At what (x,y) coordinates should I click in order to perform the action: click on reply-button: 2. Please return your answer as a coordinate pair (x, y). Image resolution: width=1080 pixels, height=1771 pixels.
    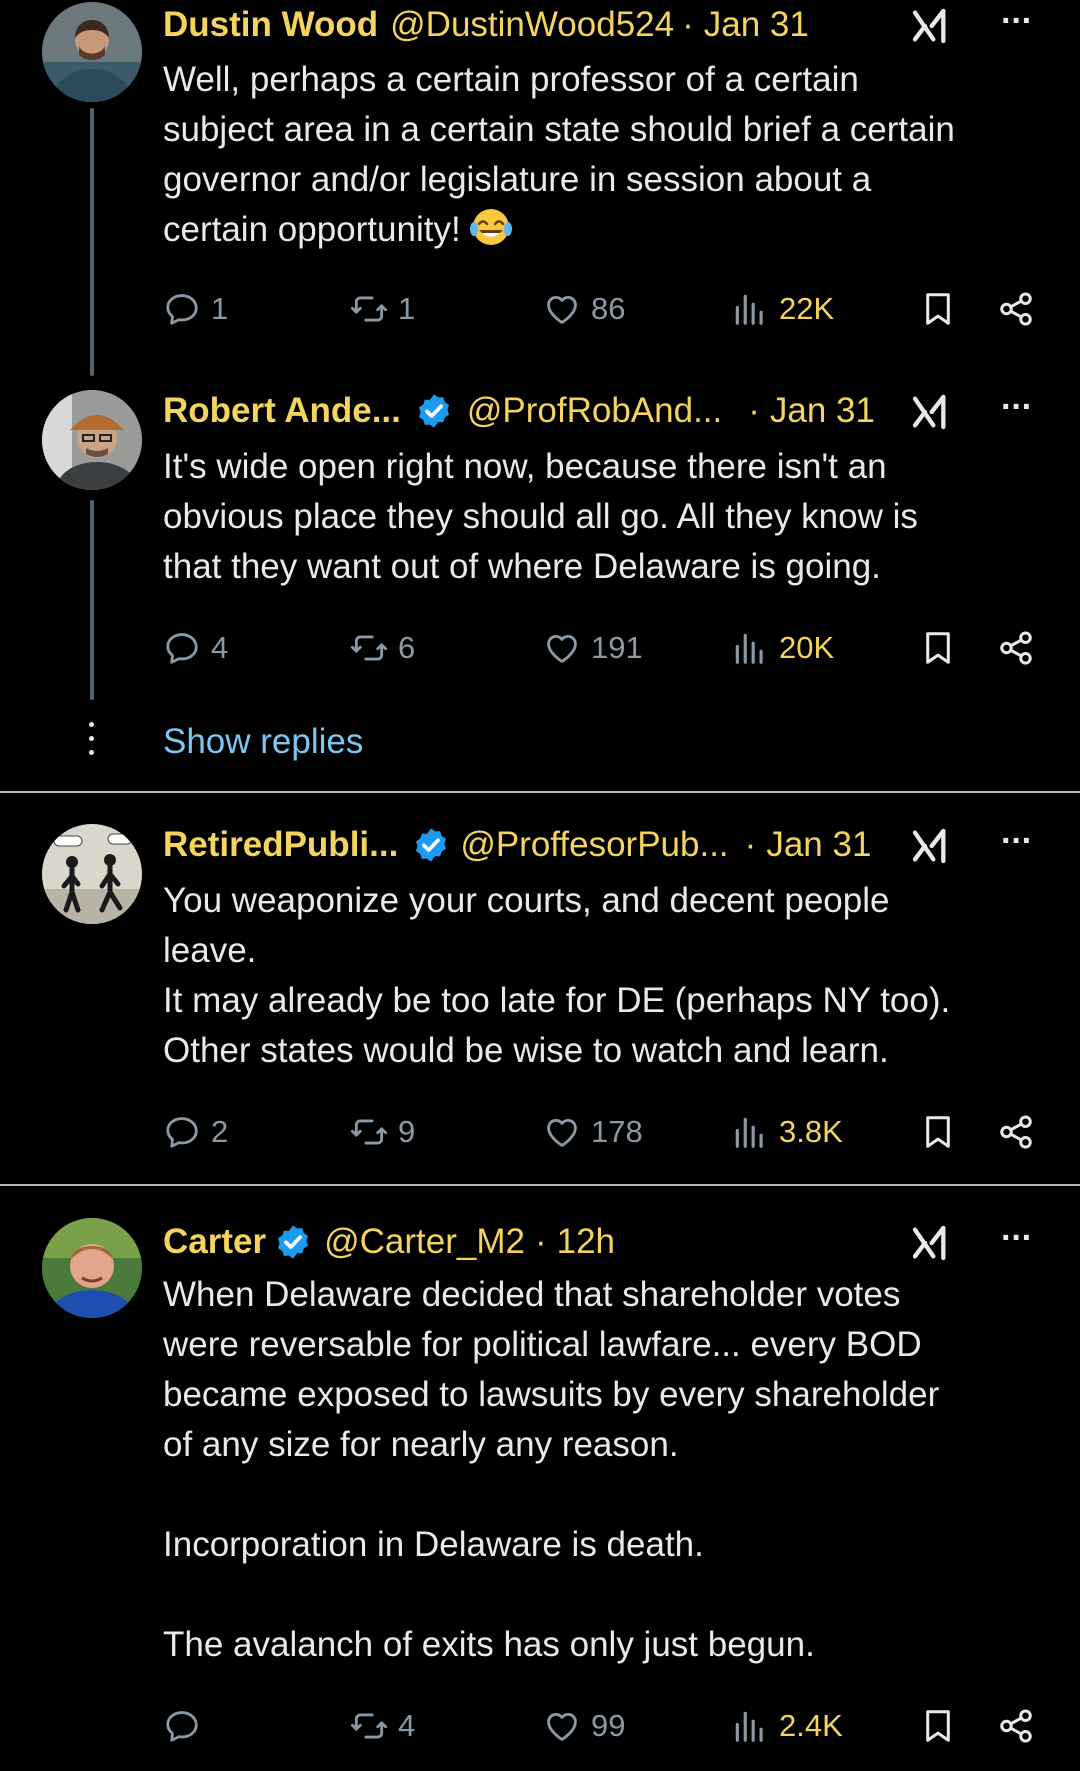
    Looking at the image, I should click on (195, 1132).